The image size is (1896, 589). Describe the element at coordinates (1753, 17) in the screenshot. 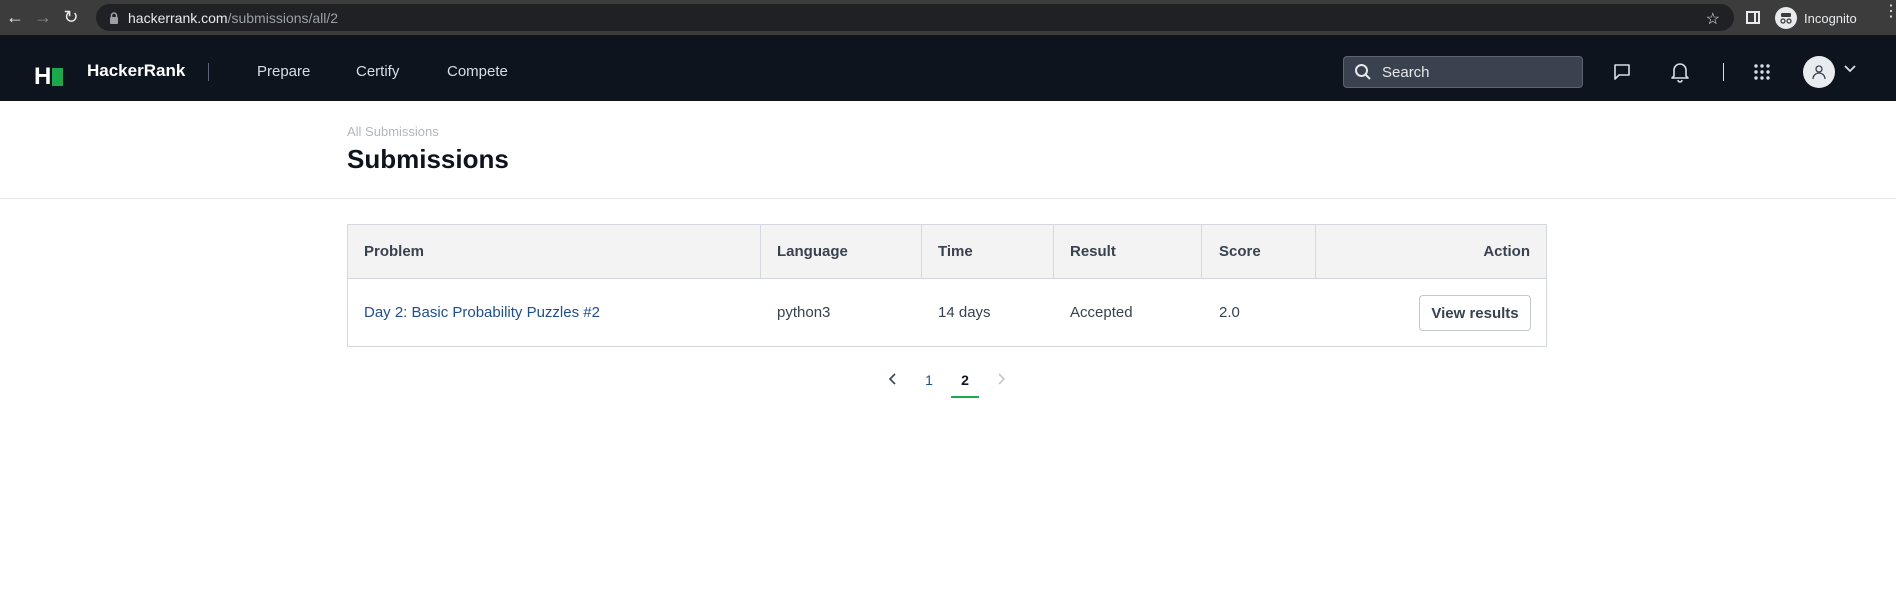

I see `side-panel-icon` at that location.